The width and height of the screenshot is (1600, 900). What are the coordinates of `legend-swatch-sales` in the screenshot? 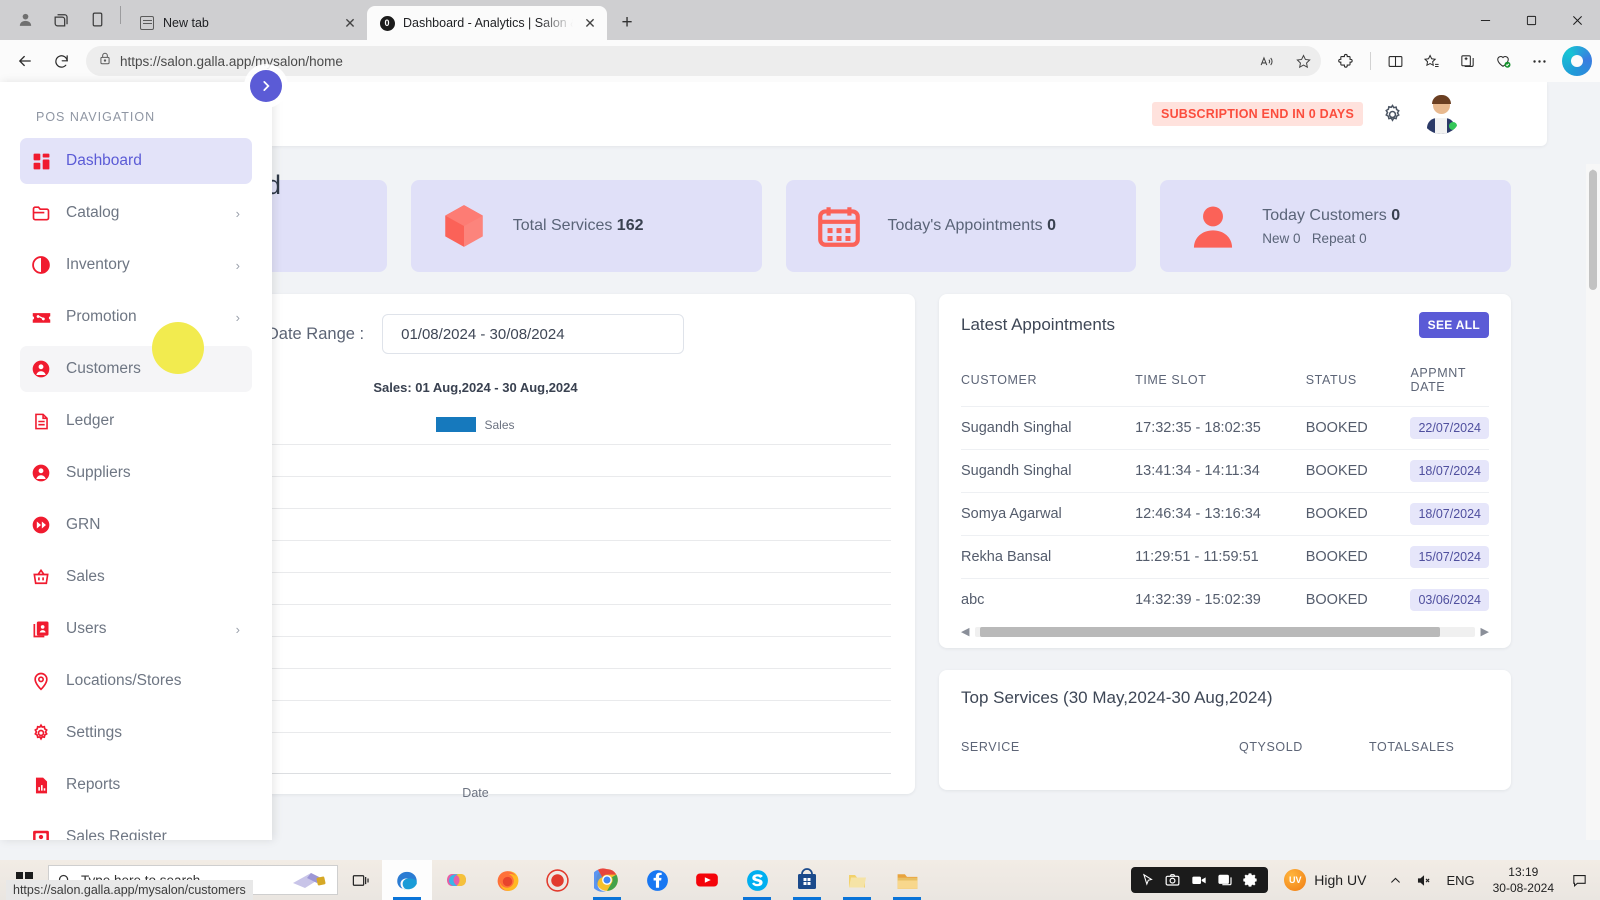 It's located at (456, 424).